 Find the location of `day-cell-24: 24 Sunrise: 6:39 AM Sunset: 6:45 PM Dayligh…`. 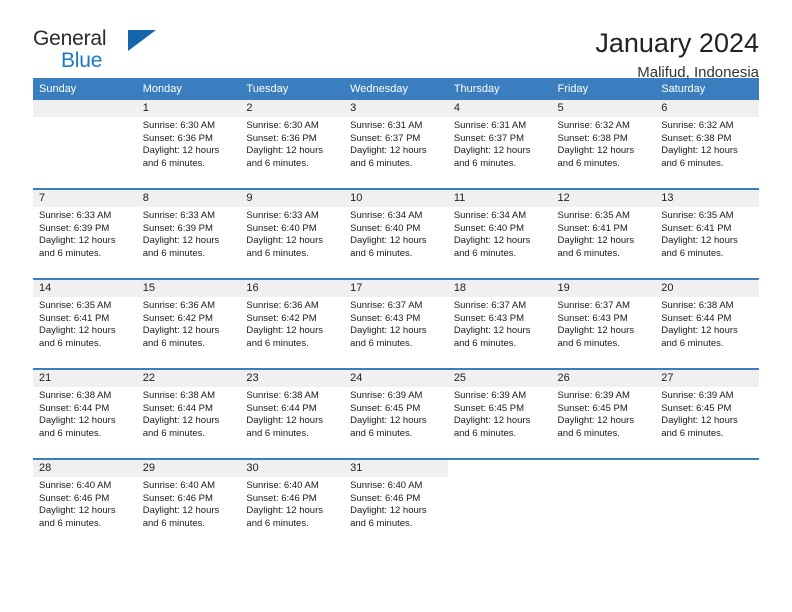

day-cell-24: 24 Sunrise: 6:39 AM Sunset: 6:45 PM Dayligh… is located at coordinates (396, 414).